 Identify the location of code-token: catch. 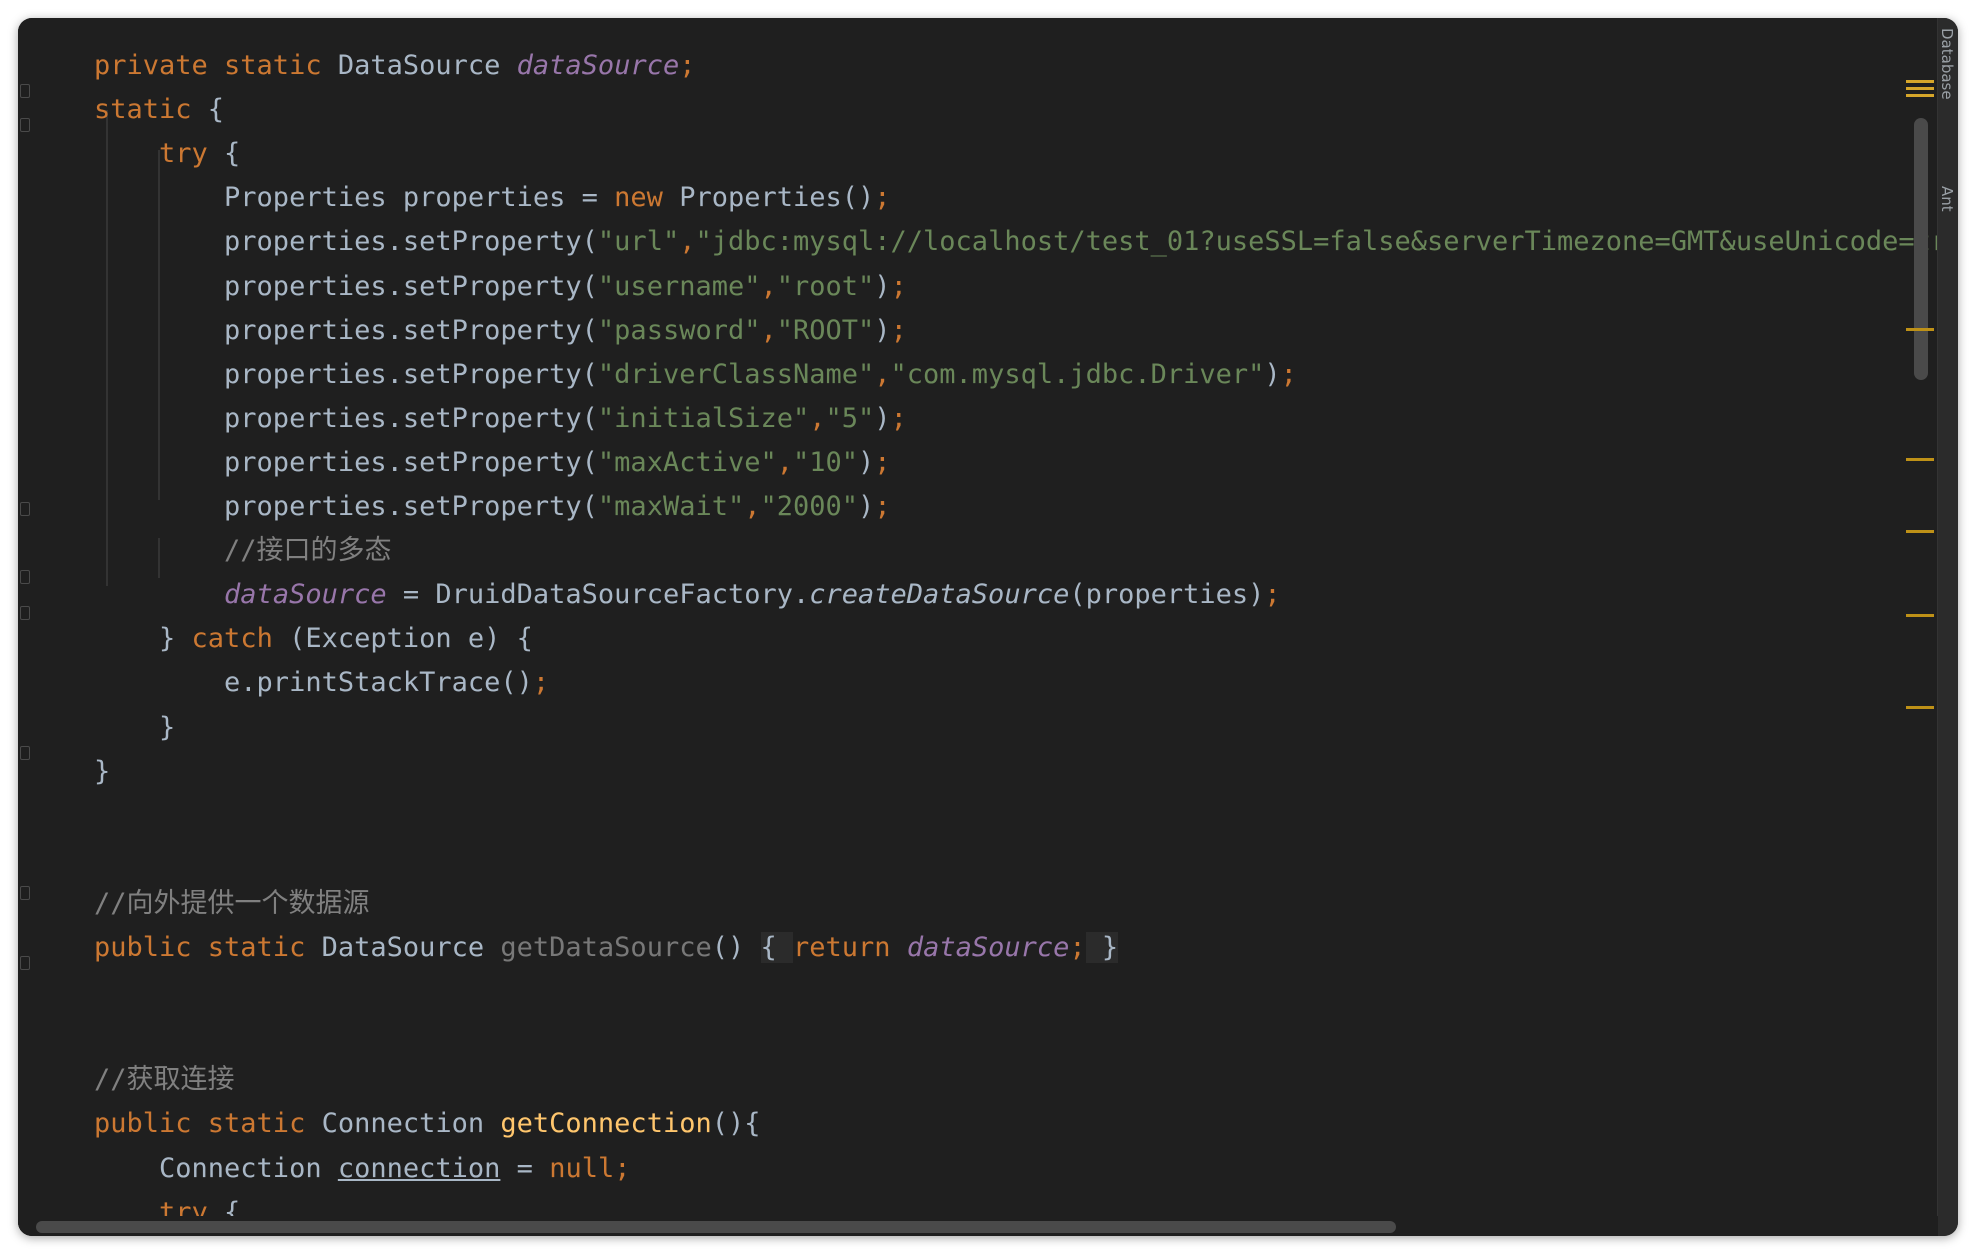
(240, 639).